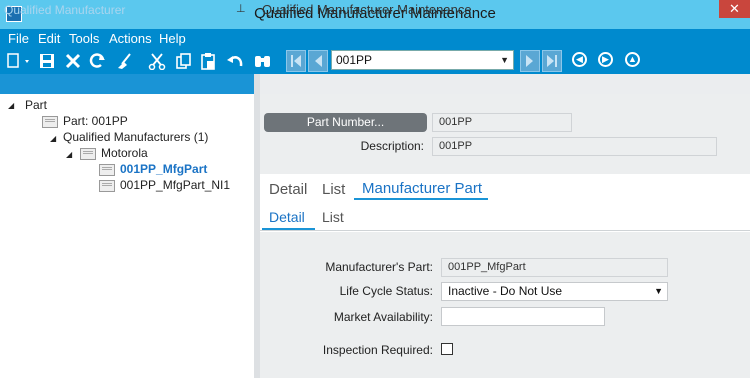  I want to click on menu-file: File, so click(18, 39).